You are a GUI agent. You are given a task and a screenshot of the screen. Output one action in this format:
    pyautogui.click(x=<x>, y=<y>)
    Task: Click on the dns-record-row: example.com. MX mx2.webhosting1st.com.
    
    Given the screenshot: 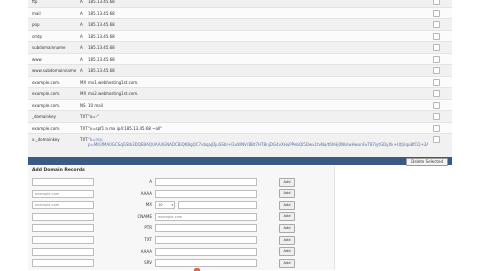 What is the action you would take?
    pyautogui.click(x=240, y=94)
    